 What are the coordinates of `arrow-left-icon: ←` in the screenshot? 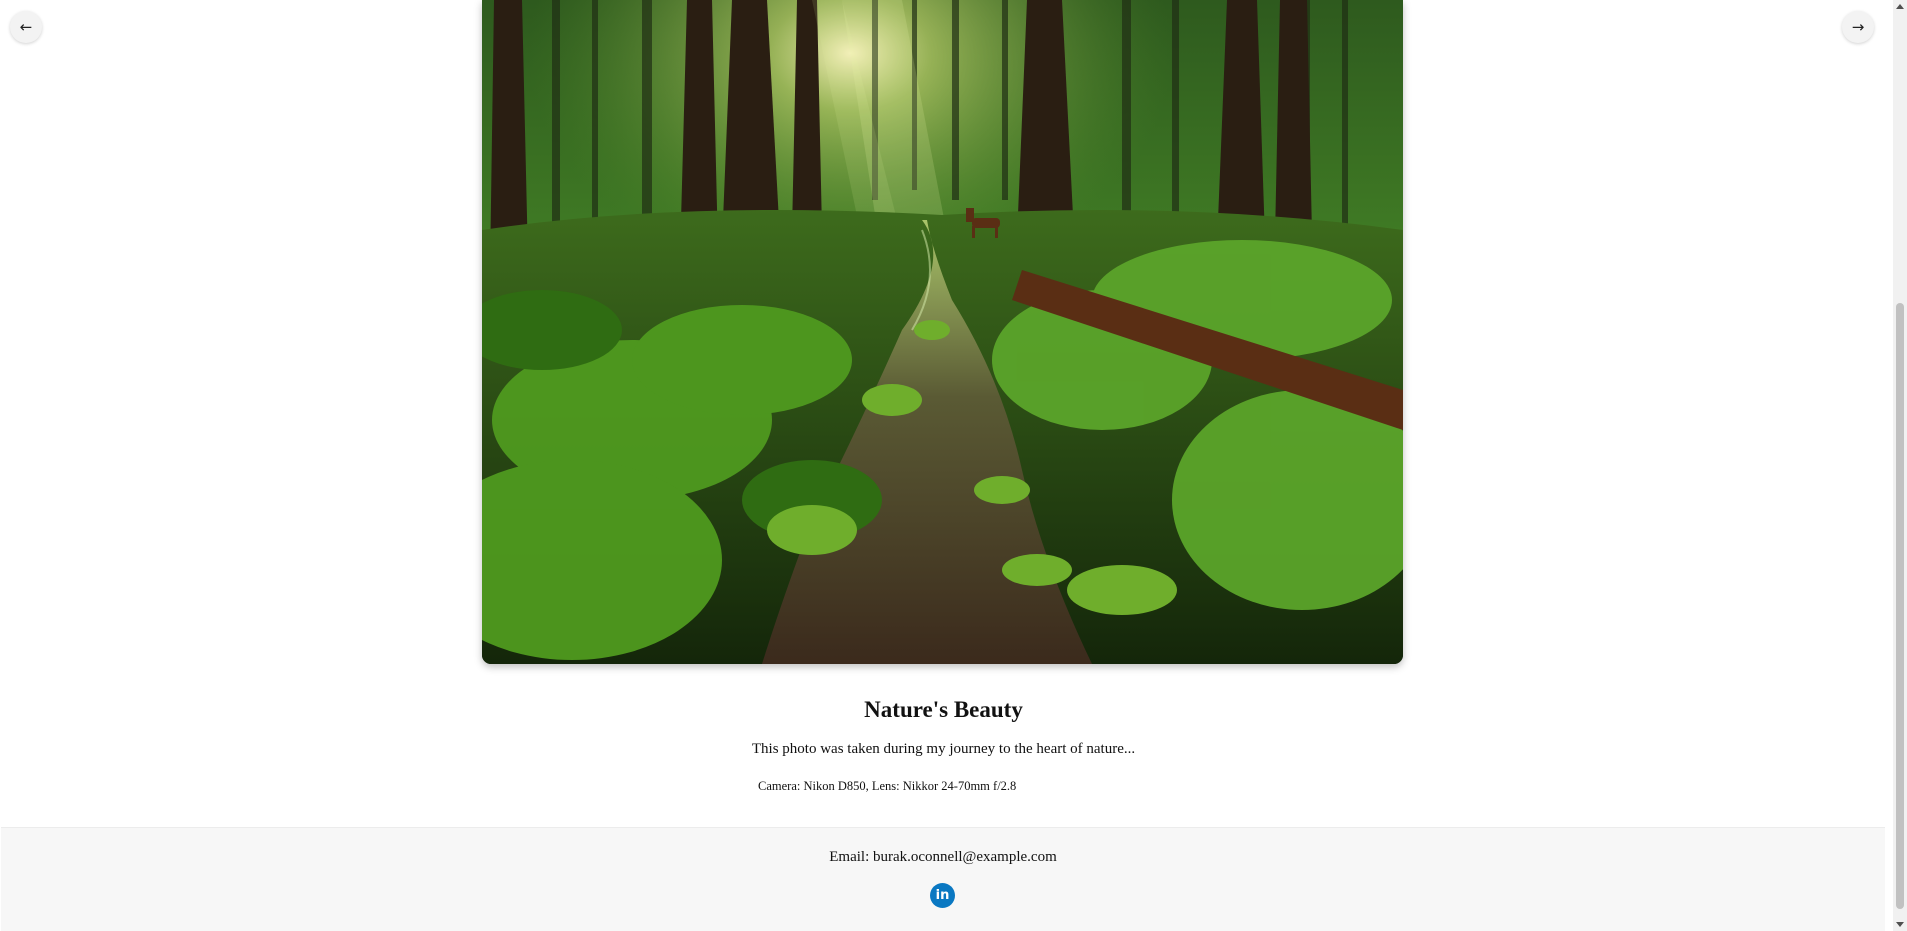 It's located at (26, 27).